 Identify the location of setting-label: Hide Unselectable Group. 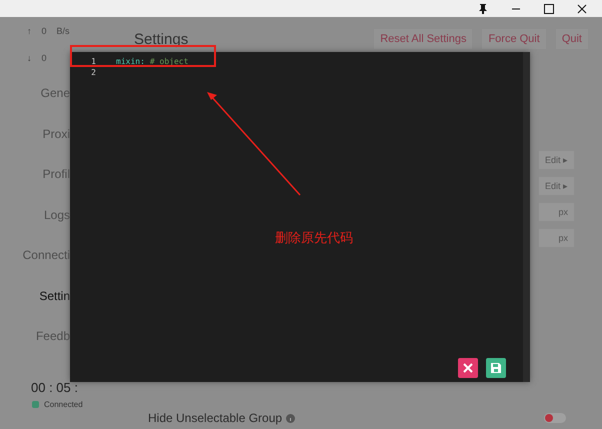
(215, 418).